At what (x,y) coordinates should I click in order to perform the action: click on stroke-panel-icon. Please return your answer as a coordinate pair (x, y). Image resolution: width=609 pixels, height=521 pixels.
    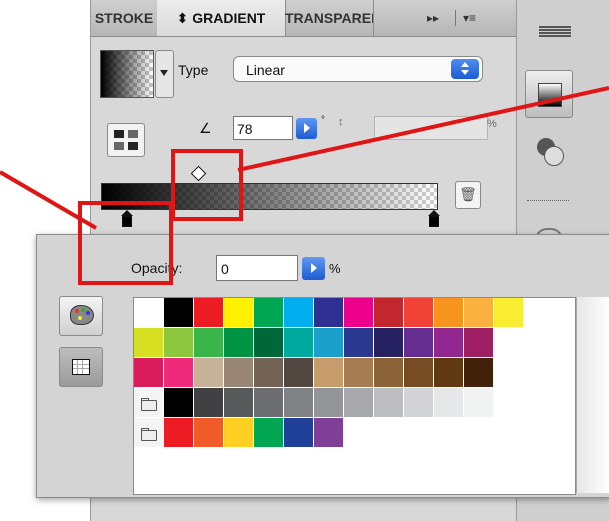
    Looking at the image, I should click on (555, 27).